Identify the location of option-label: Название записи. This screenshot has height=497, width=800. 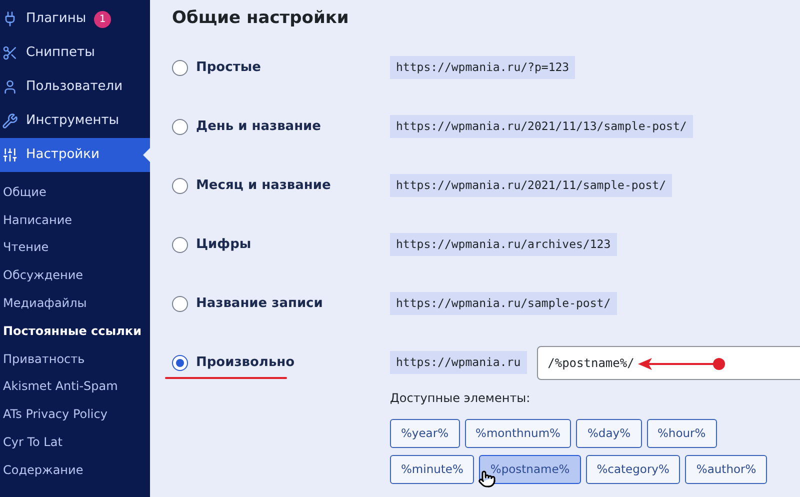
(259, 303).